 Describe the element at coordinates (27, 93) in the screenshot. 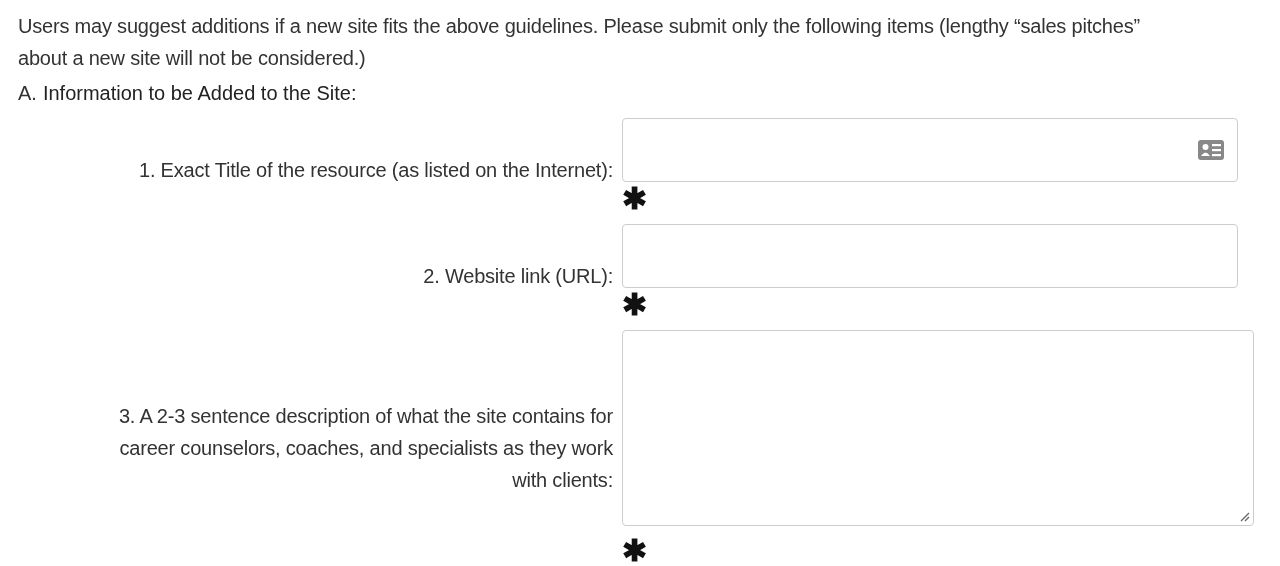

I see `section-letter: A.` at that location.